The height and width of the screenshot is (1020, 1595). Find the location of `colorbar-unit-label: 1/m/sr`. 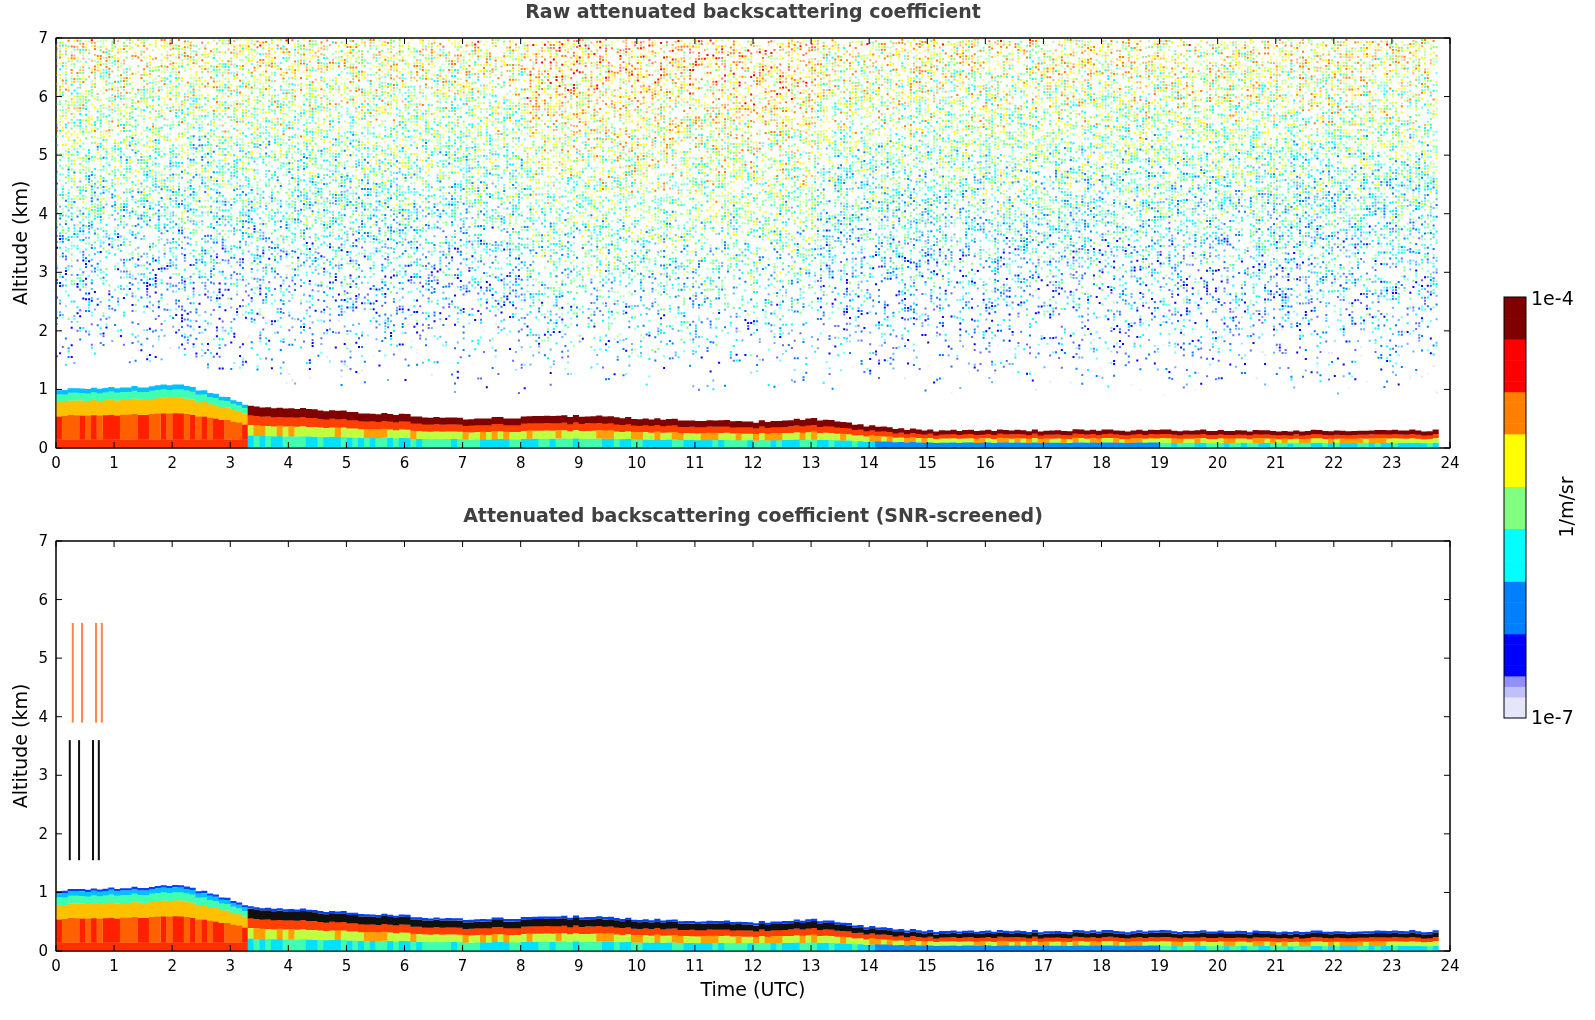

colorbar-unit-label: 1/m/sr is located at coordinates (1566, 507).